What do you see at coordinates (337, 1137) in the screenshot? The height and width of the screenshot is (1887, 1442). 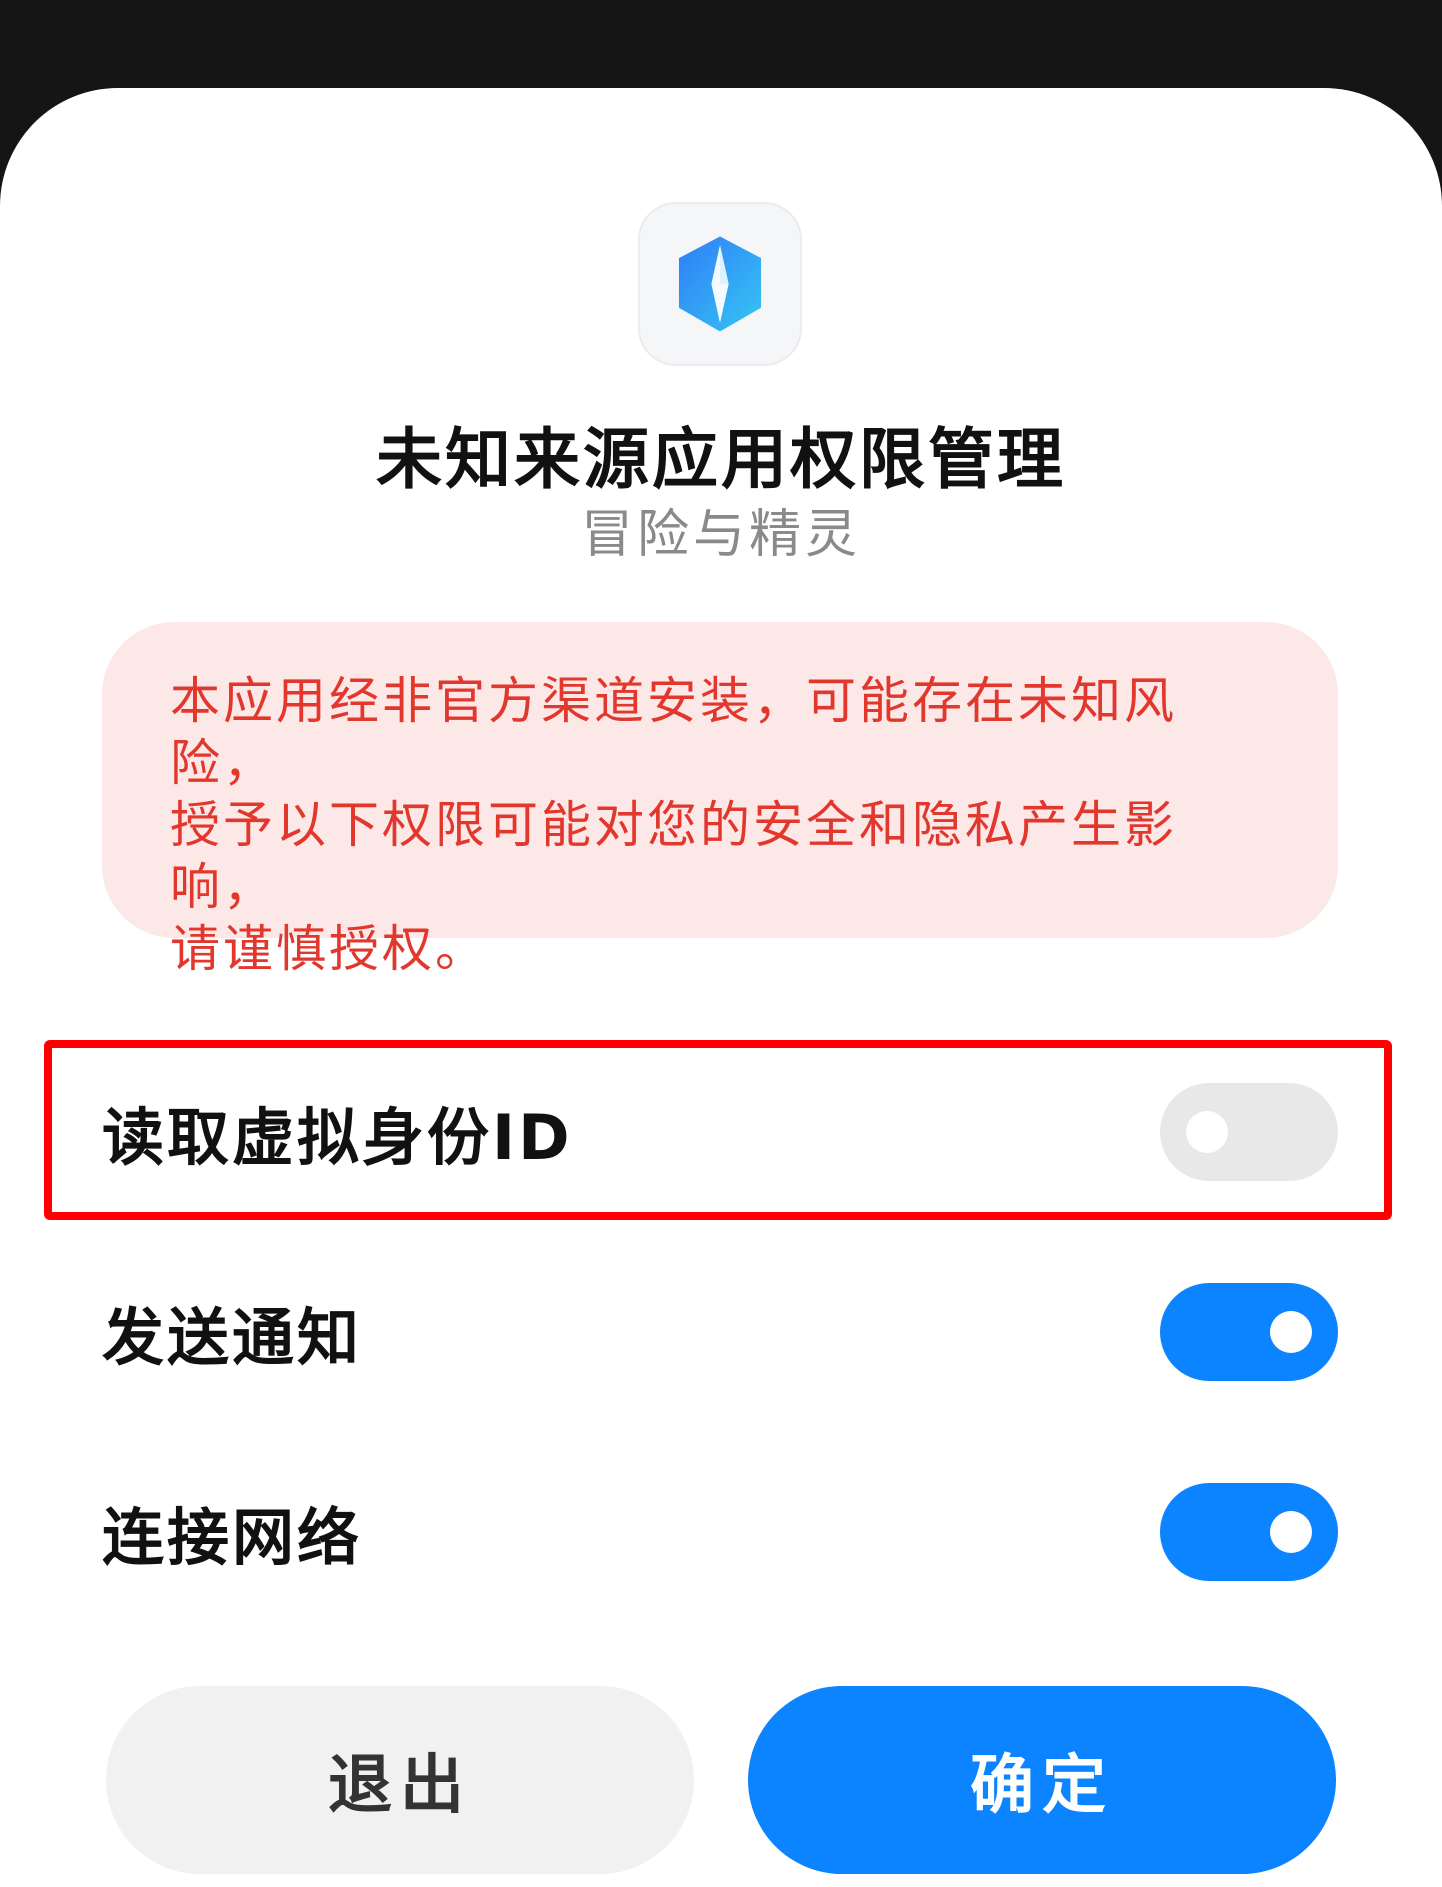 I see `permission-label: 读取虚拟身份ID` at bounding box center [337, 1137].